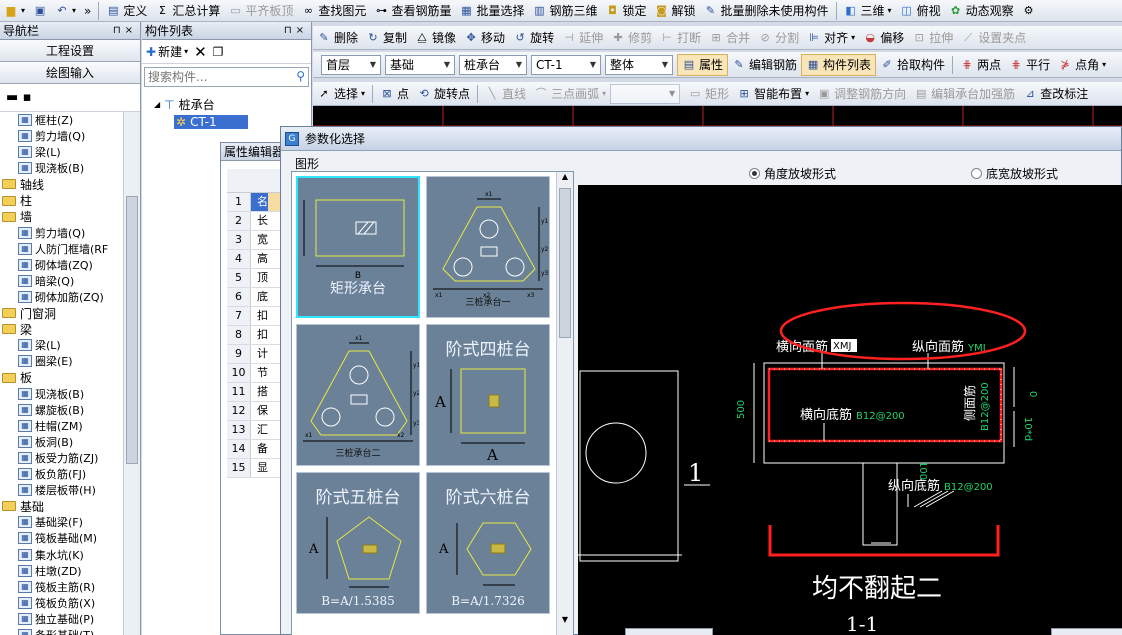 The height and width of the screenshot is (635, 1122). What do you see at coordinates (773, 94) in the screenshot?
I see `smart-layout-button: ⊞ 智能布置 ▾` at bounding box center [773, 94].